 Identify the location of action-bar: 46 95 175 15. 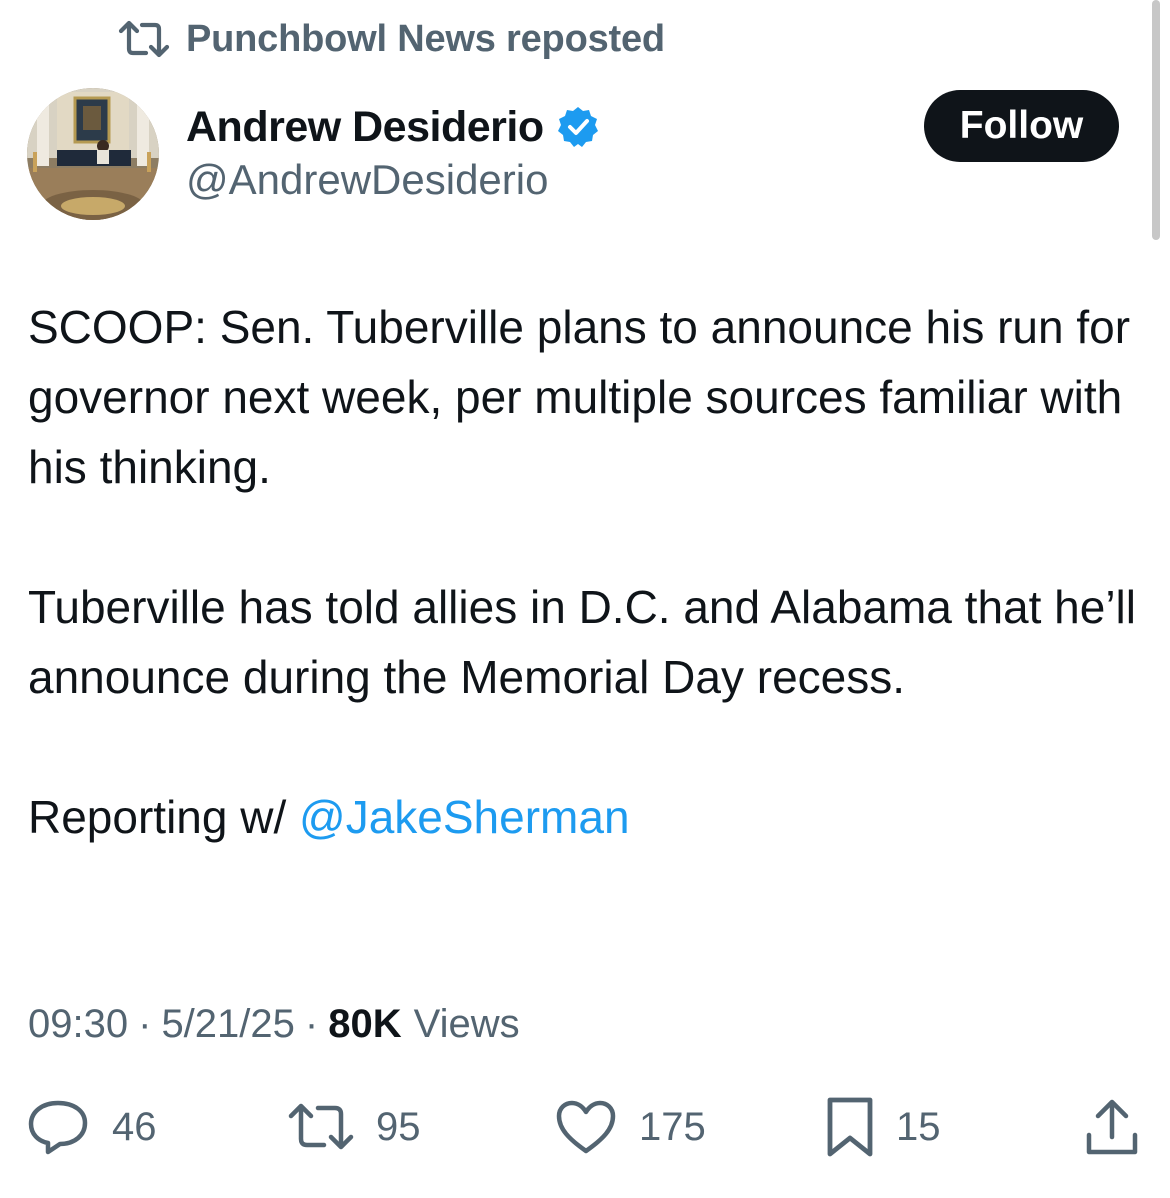
(585, 1127).